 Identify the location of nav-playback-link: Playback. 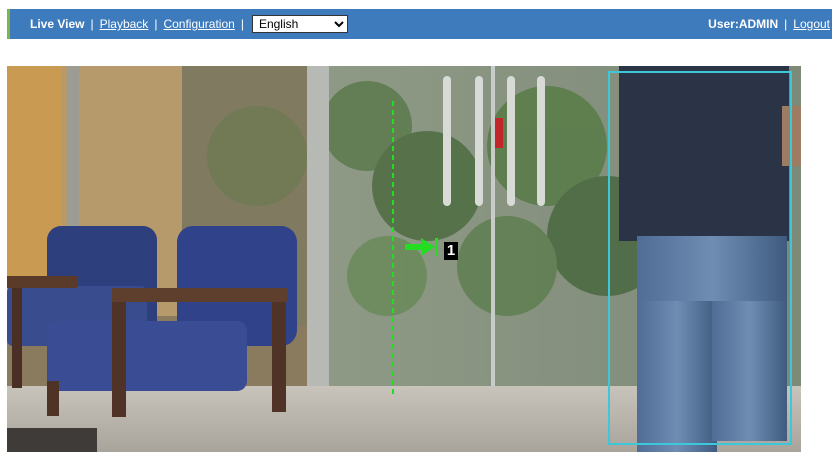
(124, 24).